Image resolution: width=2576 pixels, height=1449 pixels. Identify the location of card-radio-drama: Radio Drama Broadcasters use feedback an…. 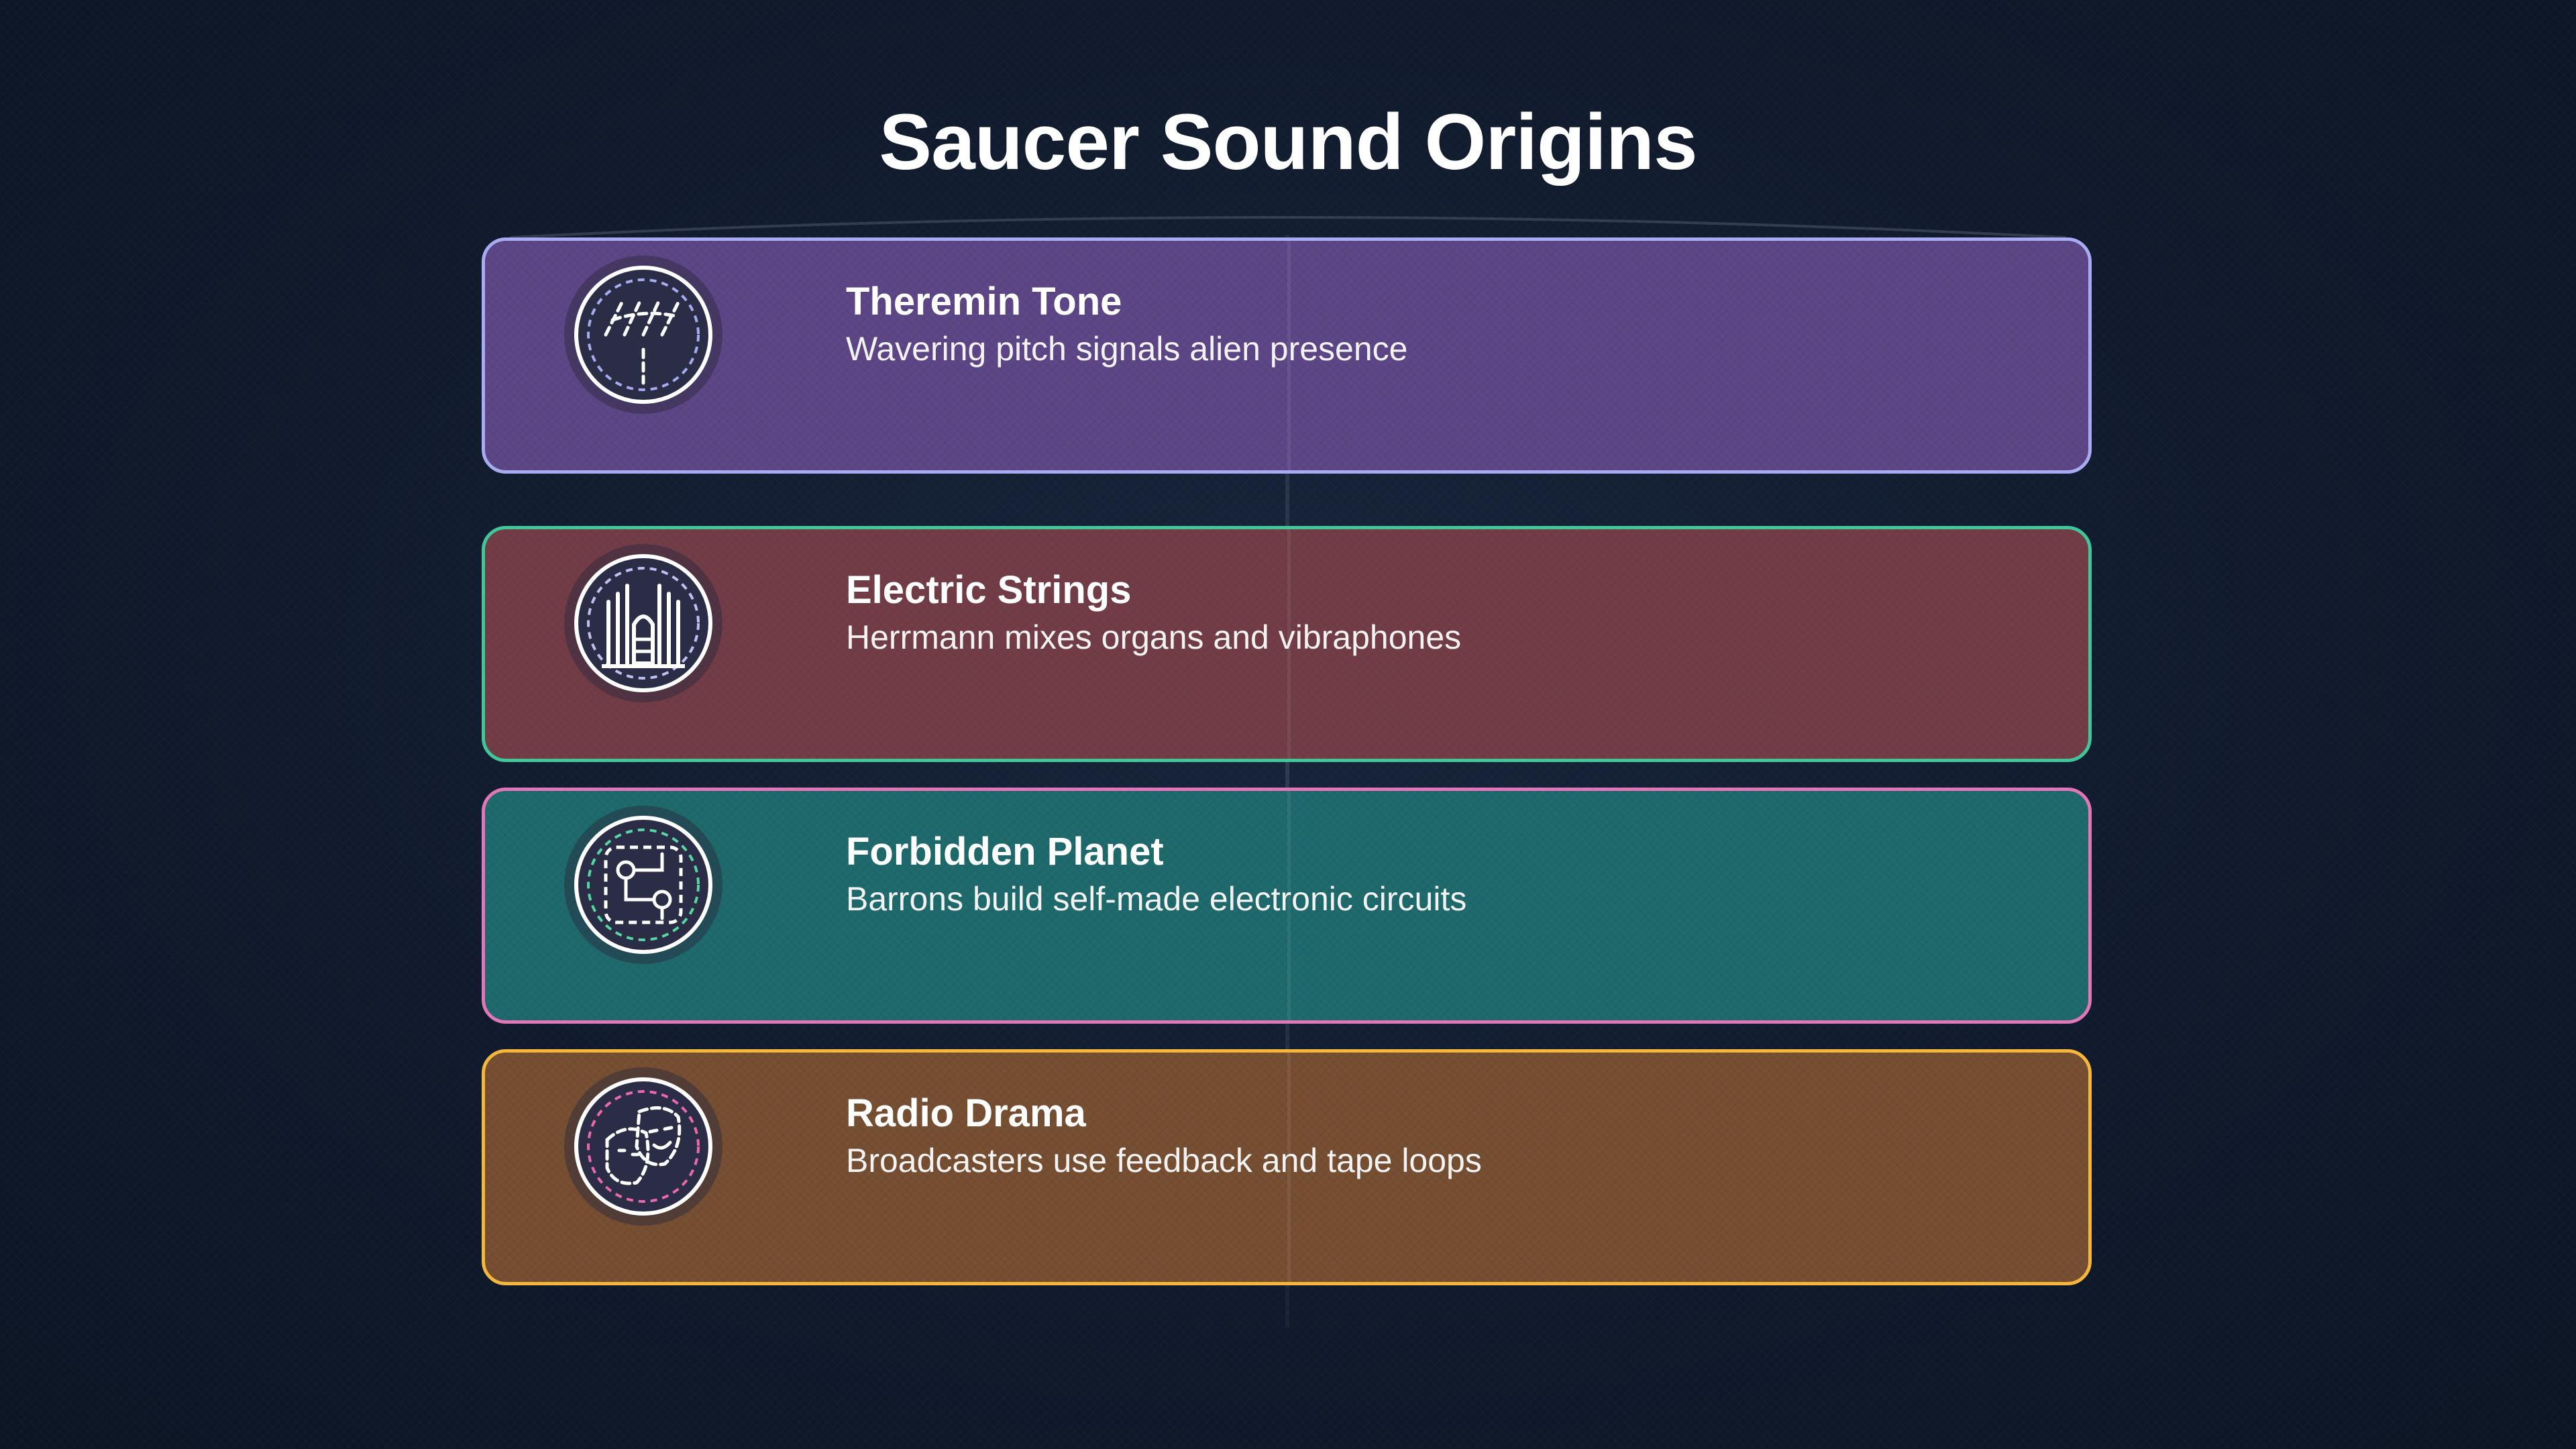
(1287, 1167).